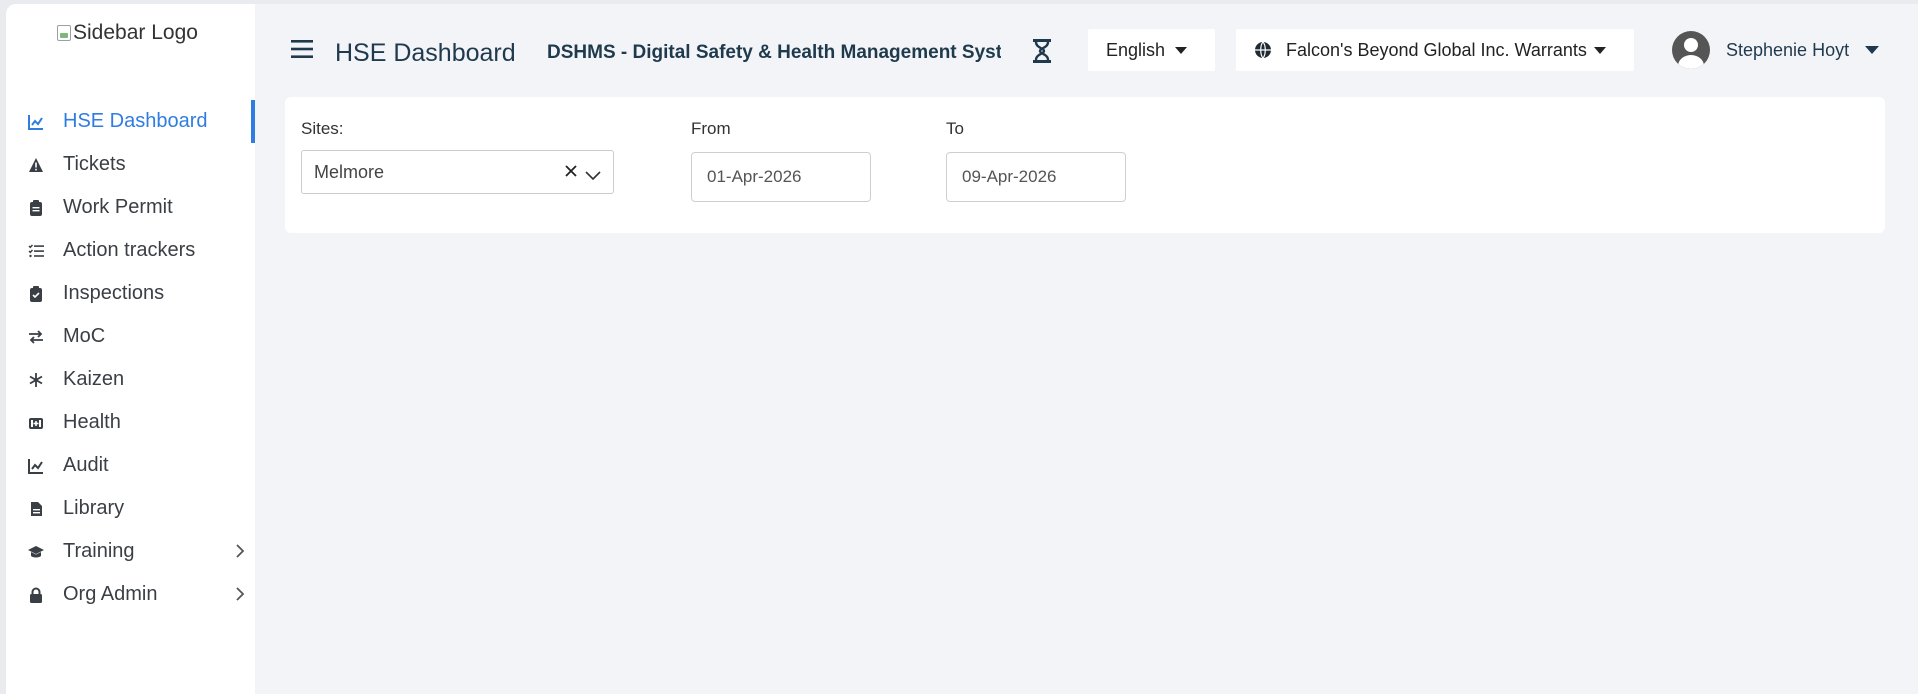  I want to click on sidebar-item-label: Action trackers, so click(129, 250).